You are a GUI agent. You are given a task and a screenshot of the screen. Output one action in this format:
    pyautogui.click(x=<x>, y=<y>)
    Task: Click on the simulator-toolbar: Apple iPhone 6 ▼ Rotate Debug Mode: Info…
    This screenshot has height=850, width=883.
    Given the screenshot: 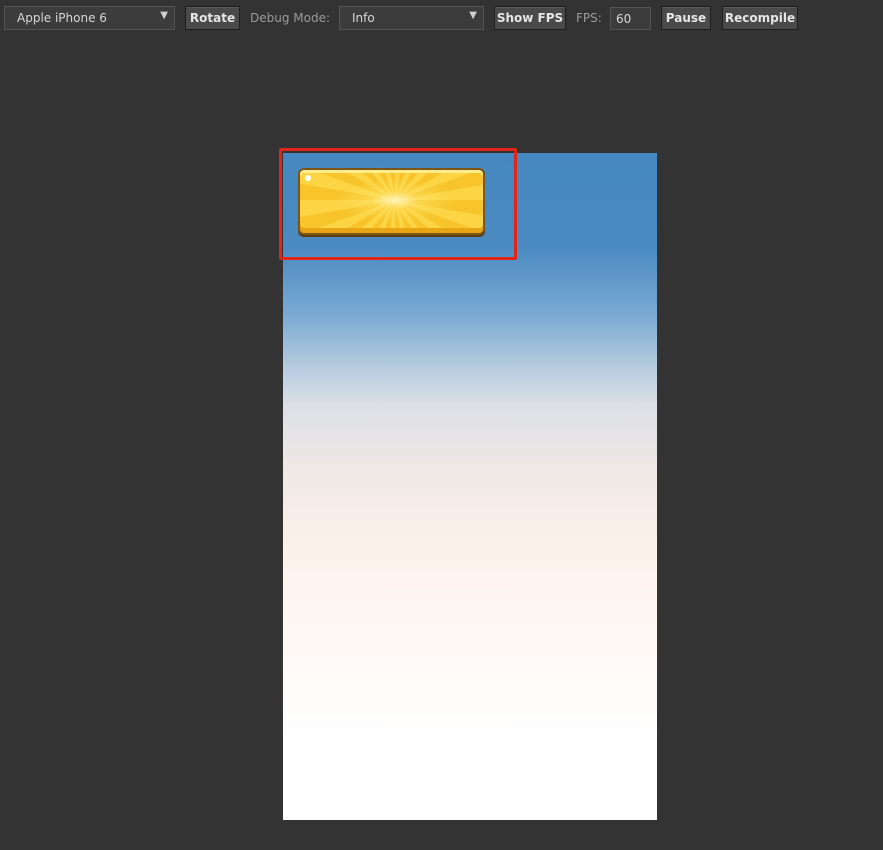 What is the action you would take?
    pyautogui.click(x=441, y=18)
    